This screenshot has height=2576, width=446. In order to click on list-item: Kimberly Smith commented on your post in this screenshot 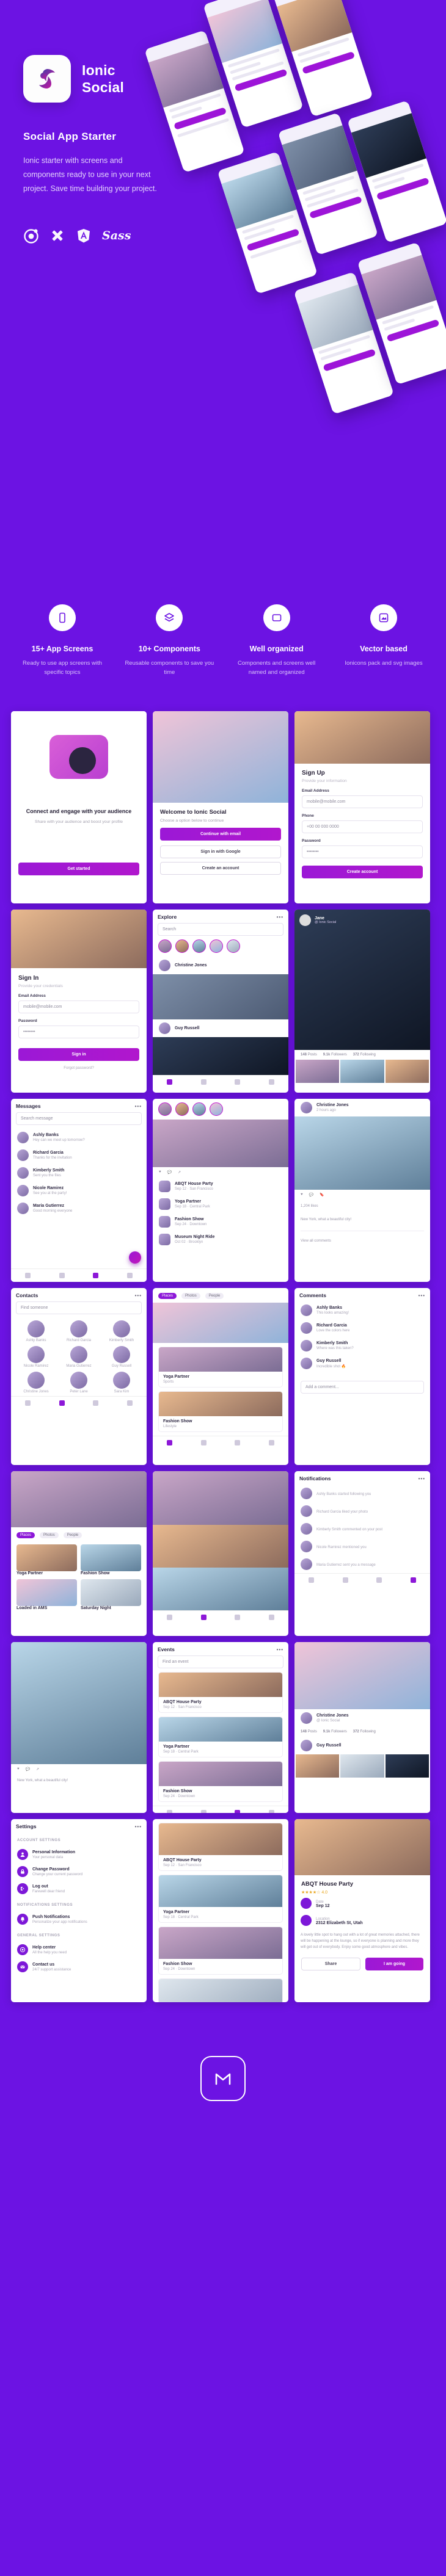, I will do `click(362, 1529)`.